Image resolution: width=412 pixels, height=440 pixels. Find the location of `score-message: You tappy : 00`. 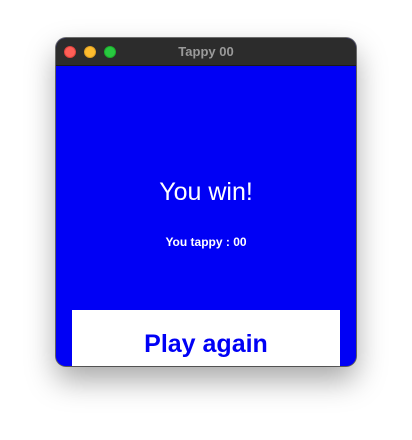

score-message: You tappy : 00 is located at coordinates (206, 242).